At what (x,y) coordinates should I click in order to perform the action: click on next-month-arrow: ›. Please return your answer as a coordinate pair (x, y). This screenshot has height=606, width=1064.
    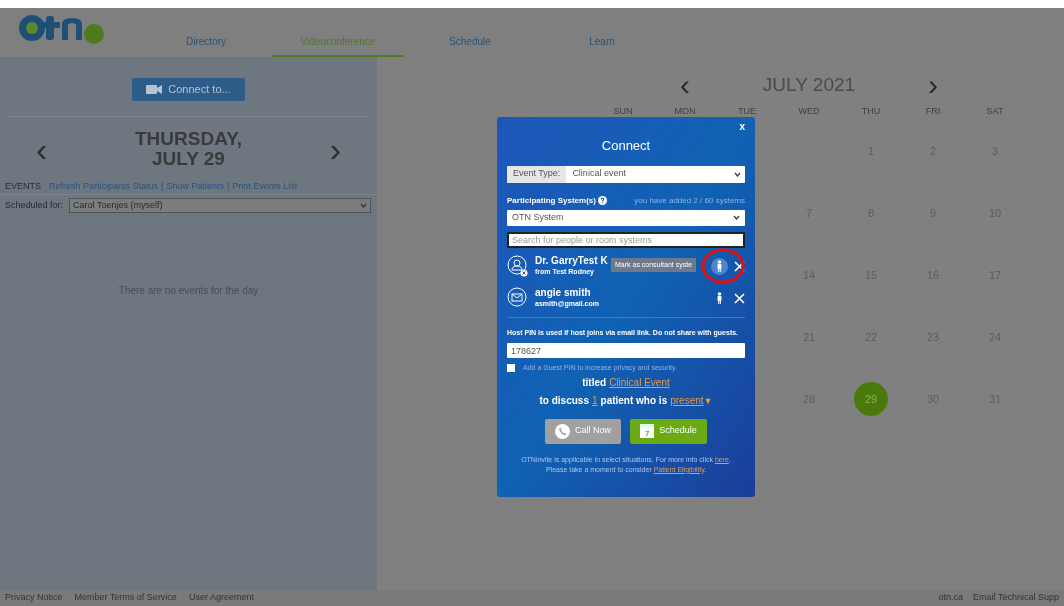
    Looking at the image, I should click on (933, 85).